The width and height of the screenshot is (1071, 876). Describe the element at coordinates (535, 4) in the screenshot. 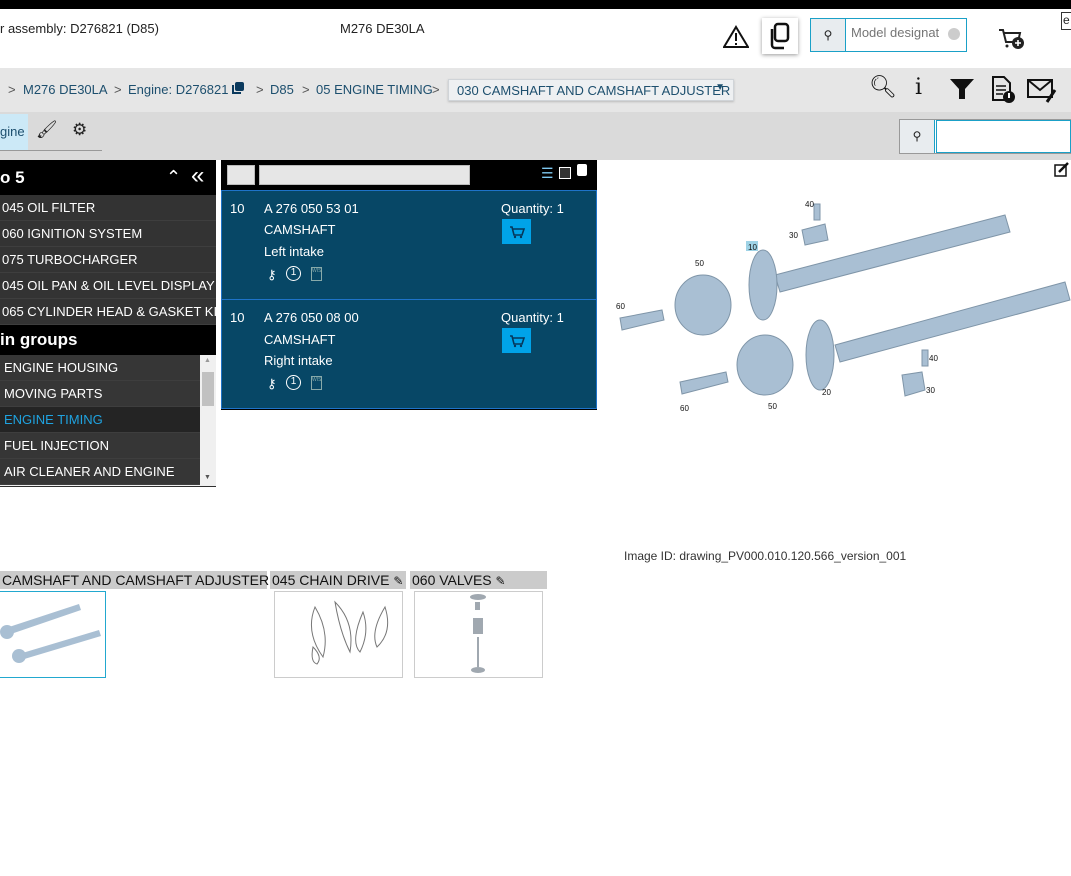

I see `top-bar` at that location.